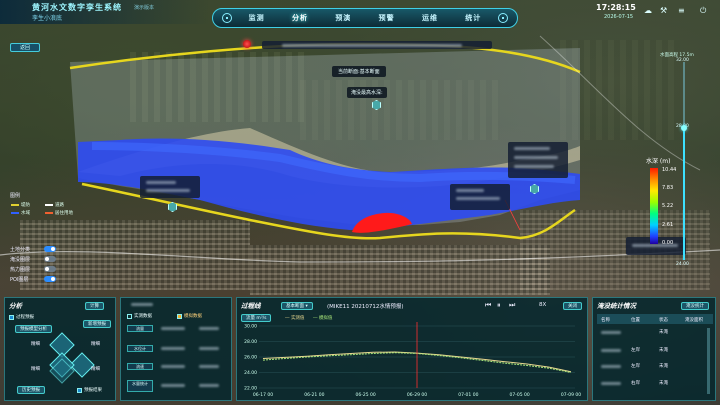 This screenshot has height=405, width=720. What do you see at coordinates (47, 18) in the screenshot?
I see `app-subtitle: 孪生小浪底` at bounding box center [47, 18].